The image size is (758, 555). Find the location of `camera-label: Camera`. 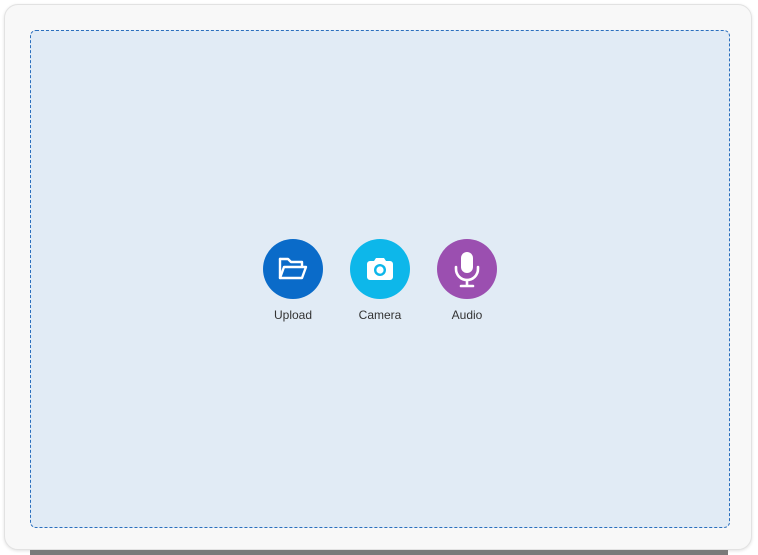

camera-label: Camera is located at coordinates (380, 315).